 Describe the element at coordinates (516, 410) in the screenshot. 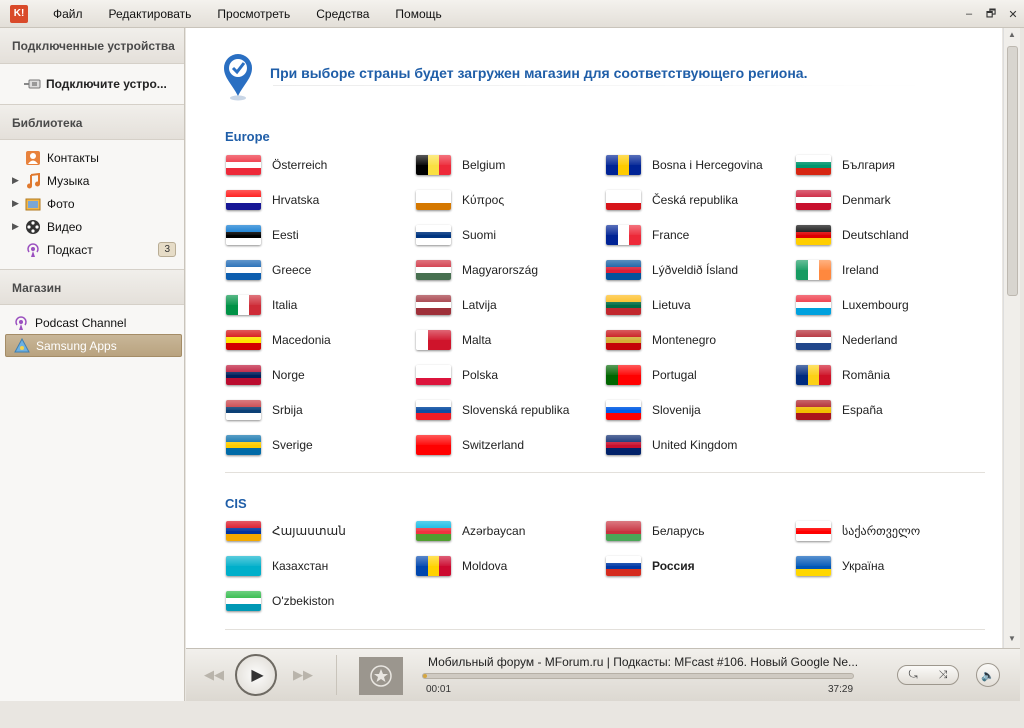

I see `country-label: Slovenská republika` at that location.